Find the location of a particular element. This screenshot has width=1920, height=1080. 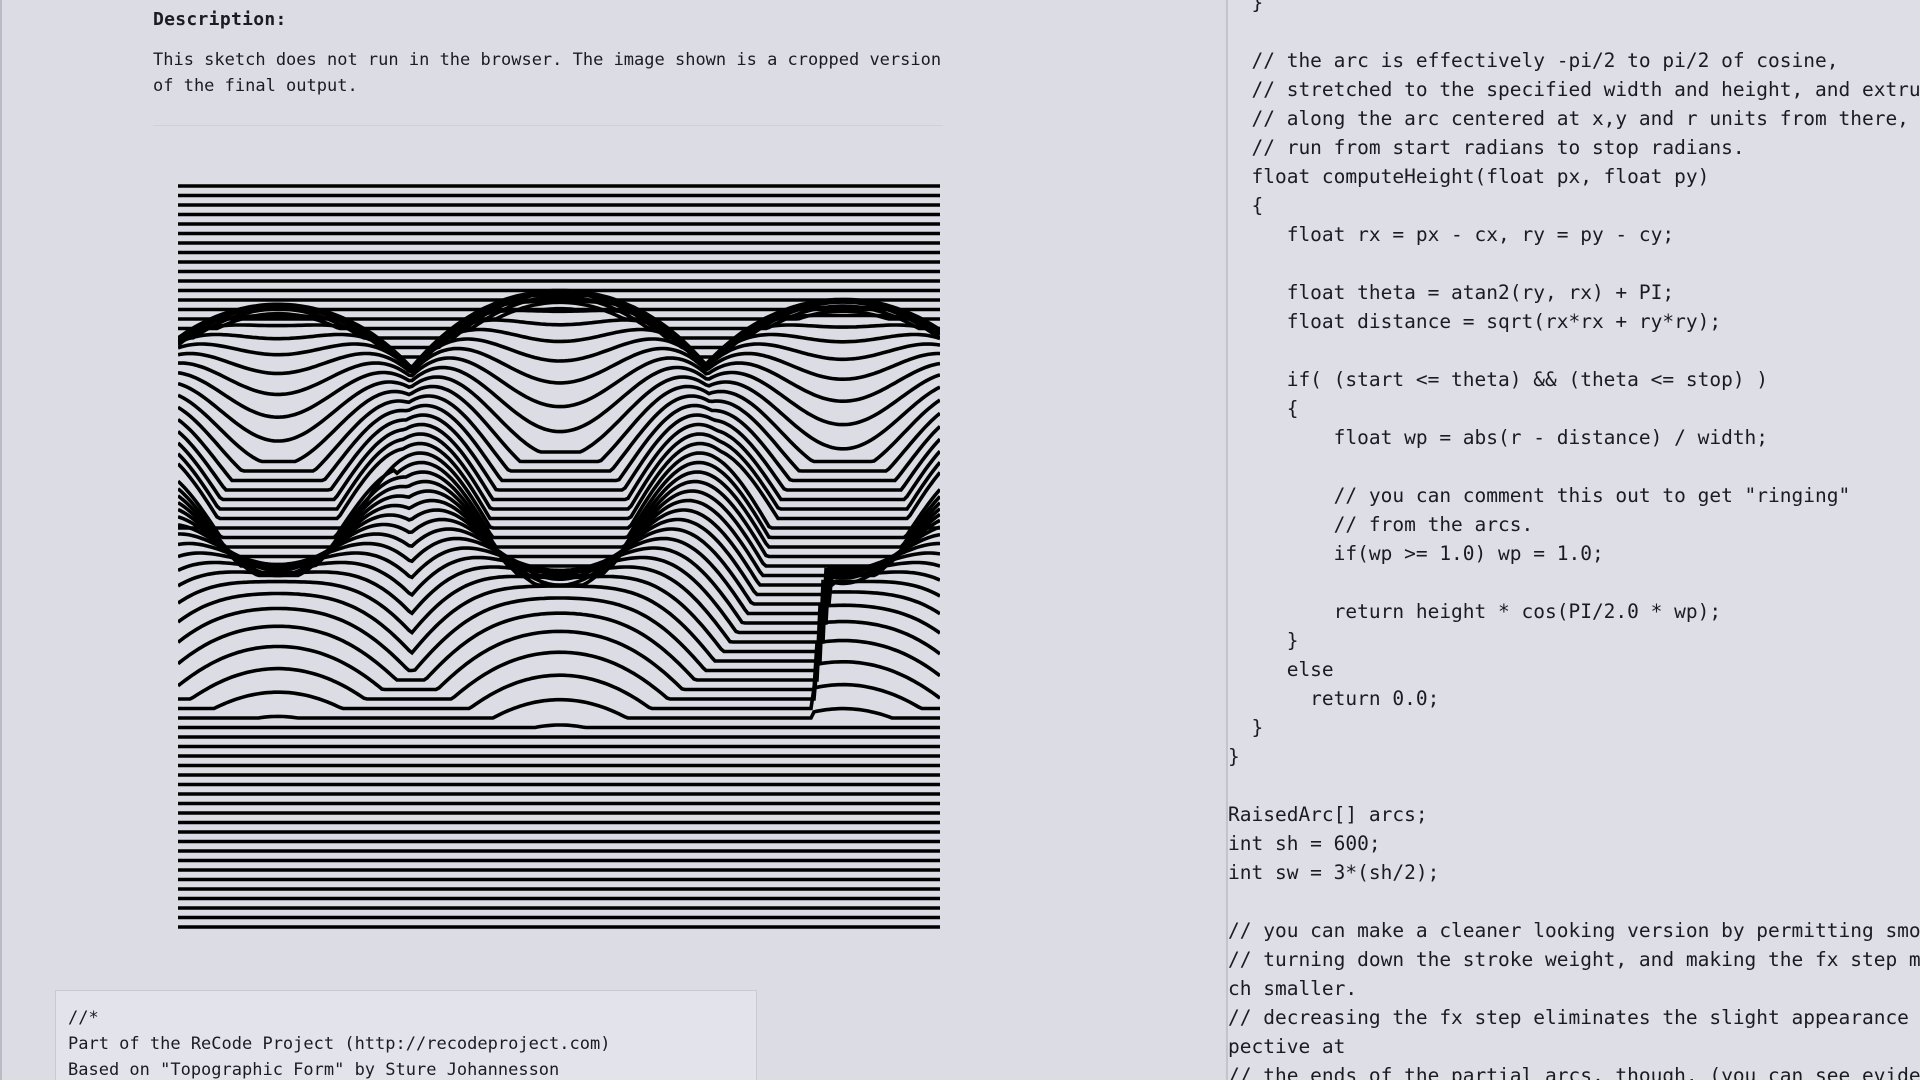

description-divider is located at coordinates (548, 125).